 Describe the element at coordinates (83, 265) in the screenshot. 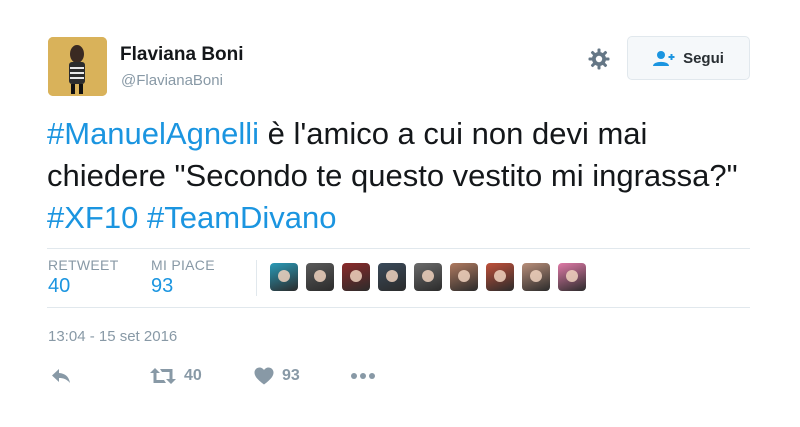

I see `retweet-stat-label: RETWEET` at that location.